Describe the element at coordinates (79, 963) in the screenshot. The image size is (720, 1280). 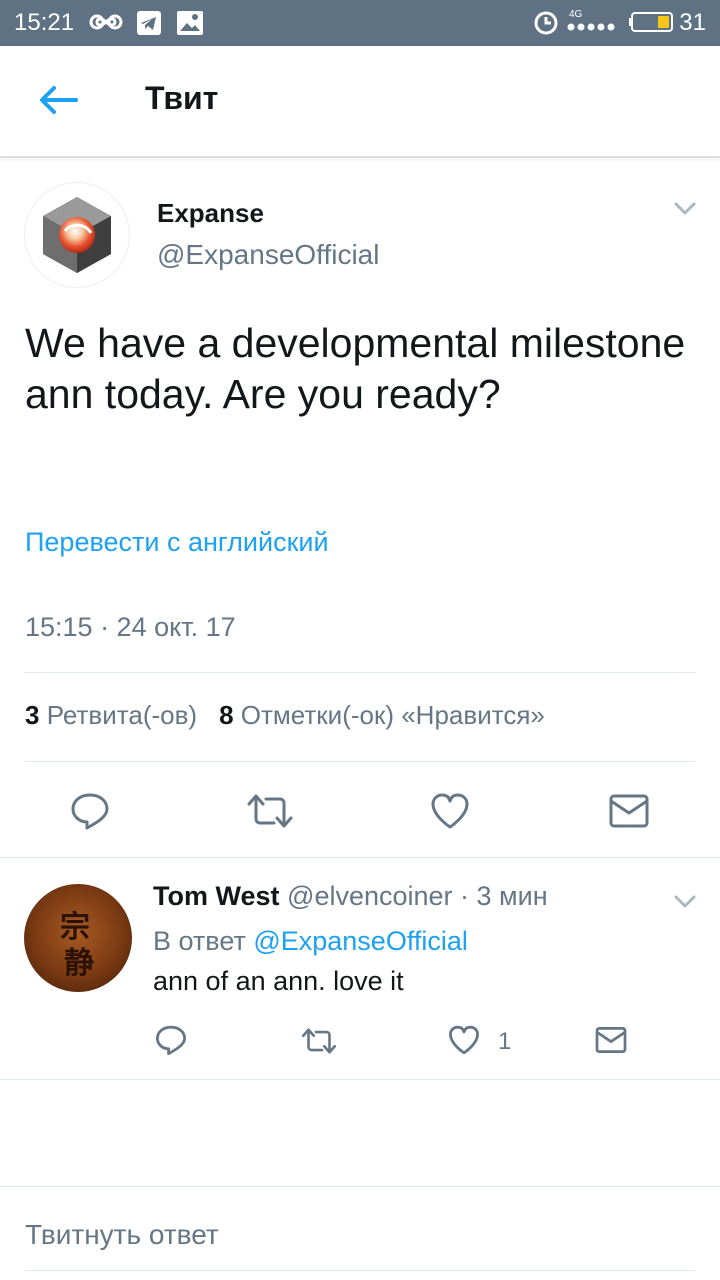
I see `avatar-glyph: 静` at that location.